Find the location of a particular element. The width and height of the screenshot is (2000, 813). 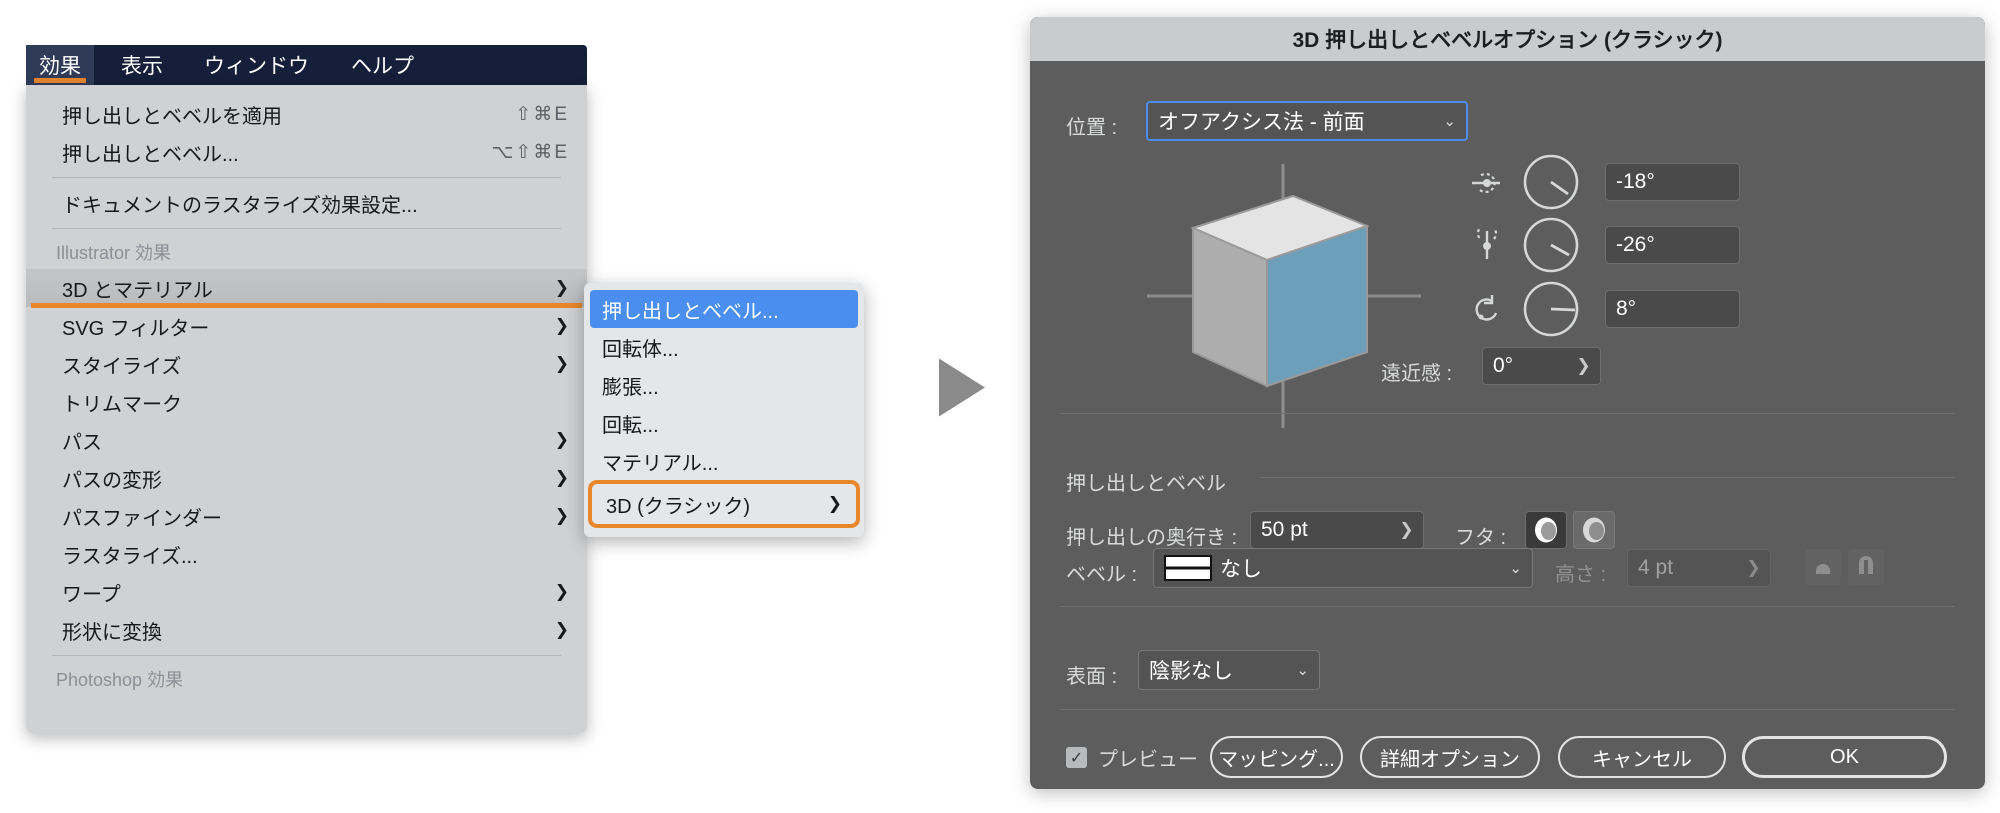

menu-item-path: パス ❯ is located at coordinates (306, 440).